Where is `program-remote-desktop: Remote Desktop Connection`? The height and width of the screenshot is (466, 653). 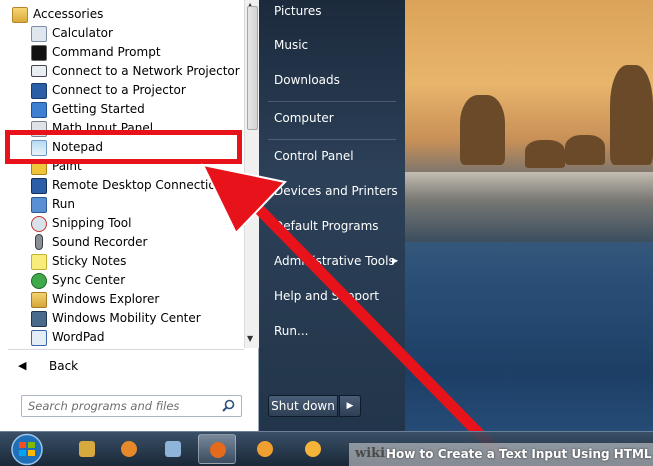
program-remote-desktop: Remote Desktop Connection is located at coordinates (122, 185).